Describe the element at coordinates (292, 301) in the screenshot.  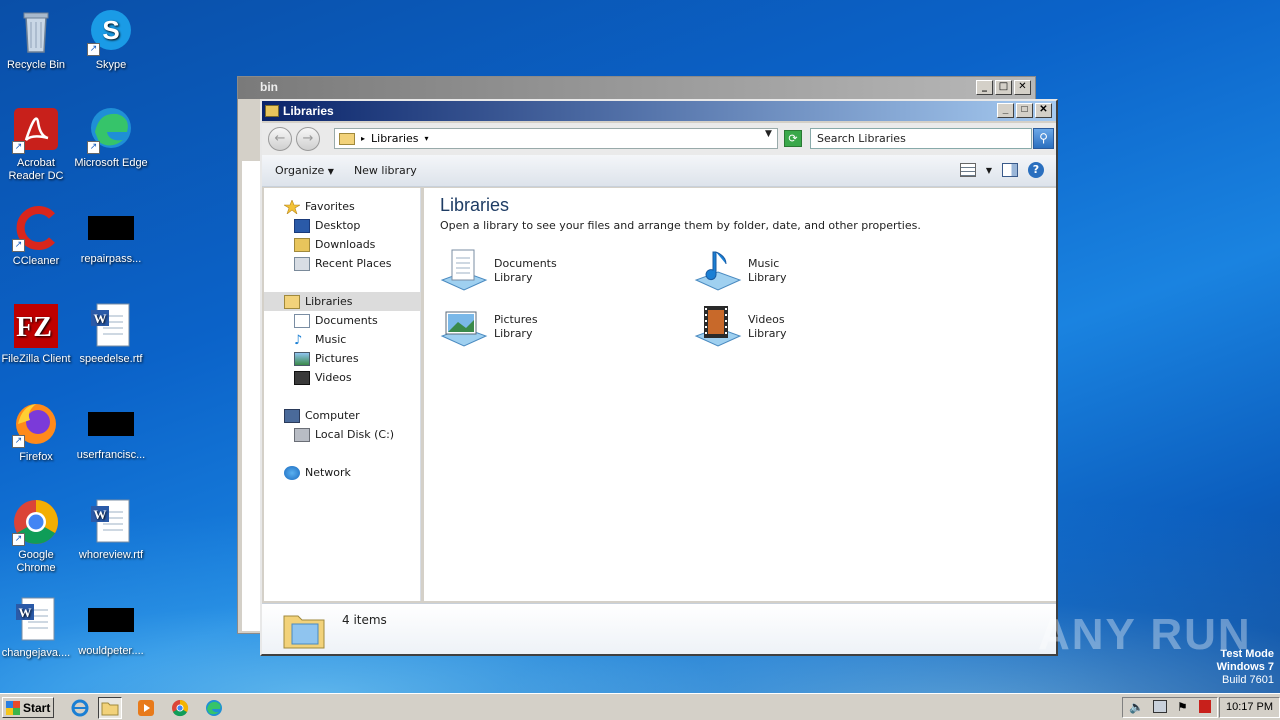
I see `libraries-icon` at that location.